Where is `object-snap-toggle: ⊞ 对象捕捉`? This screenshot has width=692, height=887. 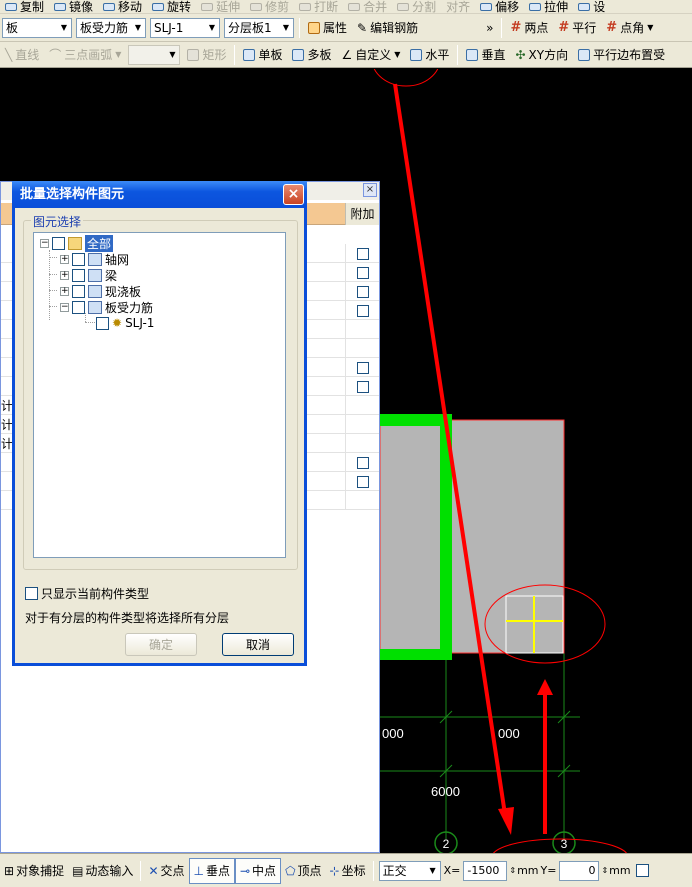 object-snap-toggle: ⊞ 对象捕捉 is located at coordinates (34, 871).